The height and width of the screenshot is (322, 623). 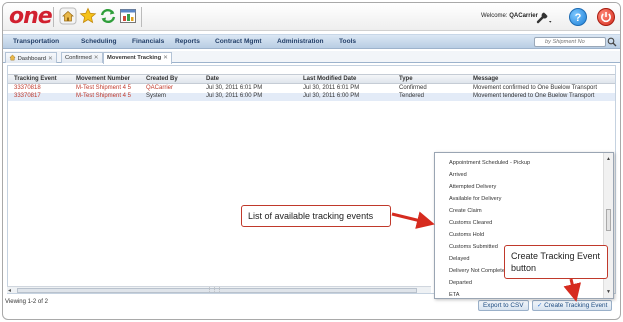 What do you see at coordinates (572, 290) in the screenshot?
I see `arrow-to-create-button` at bounding box center [572, 290].